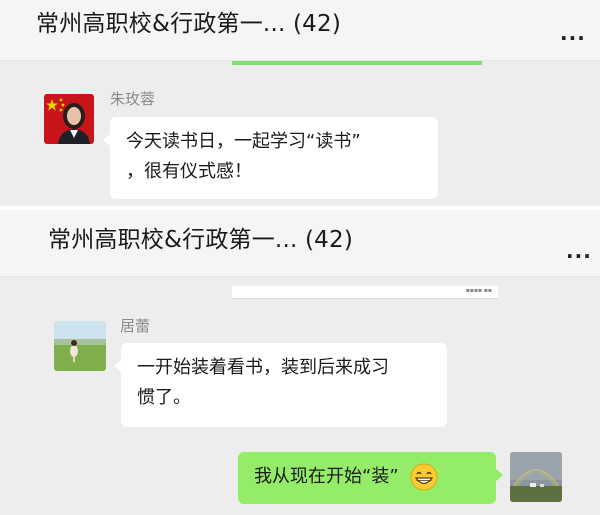 The width and height of the screenshot is (600, 515). Describe the element at coordinates (189, 171) in the screenshot. I see `message-text-line-2: ，很有仪式感！` at that location.